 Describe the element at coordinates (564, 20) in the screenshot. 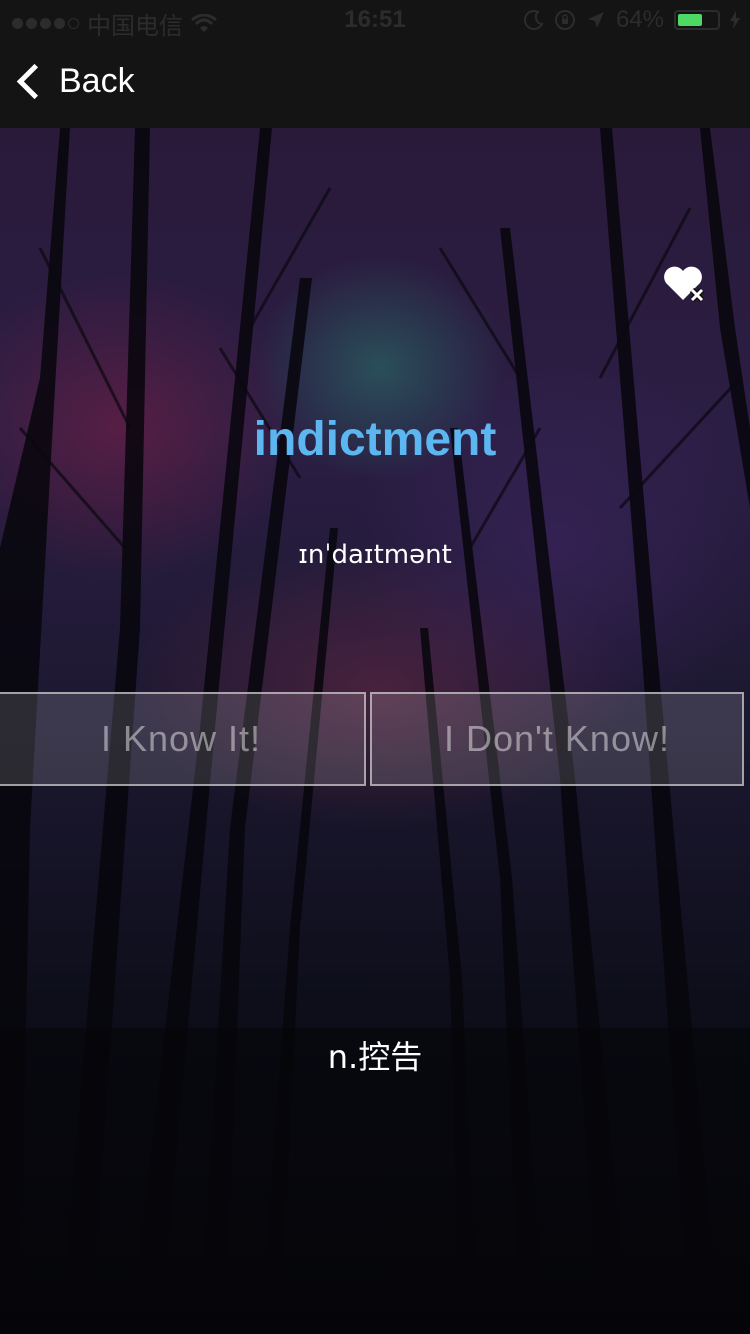

I see `rotation-lock-icon` at that location.